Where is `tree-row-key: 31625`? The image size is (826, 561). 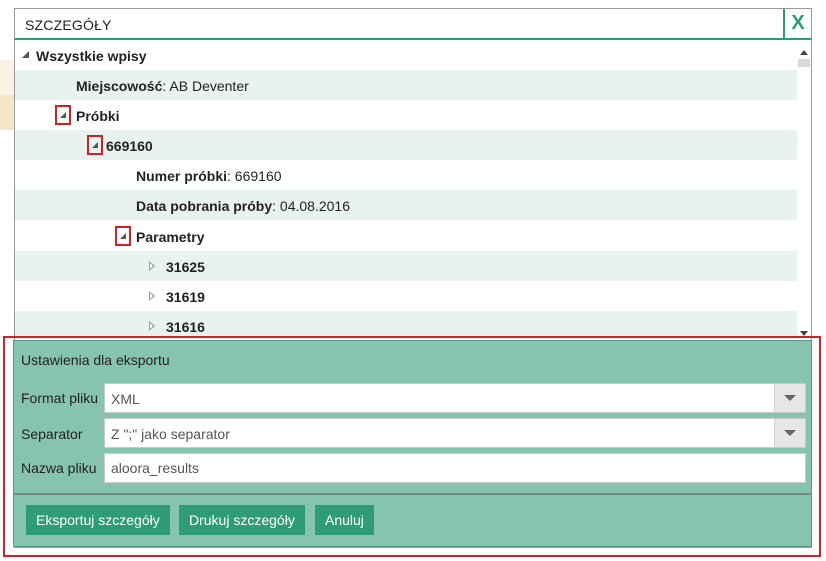
tree-row-key: 31625 is located at coordinates (185, 267).